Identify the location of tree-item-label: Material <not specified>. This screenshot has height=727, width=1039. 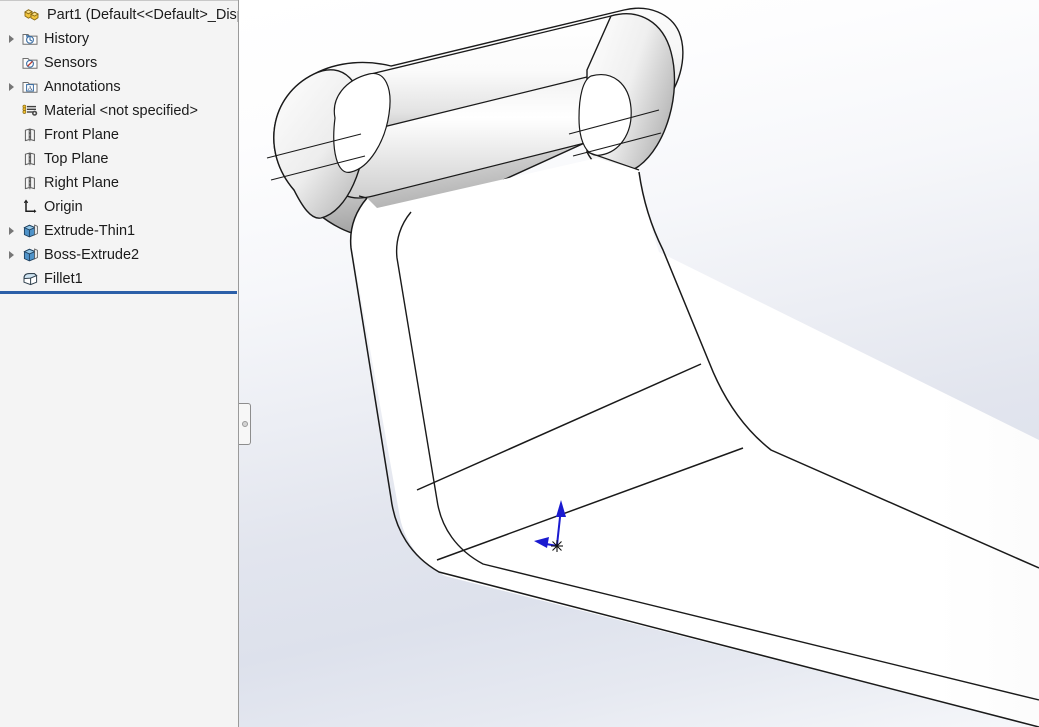
(121, 111).